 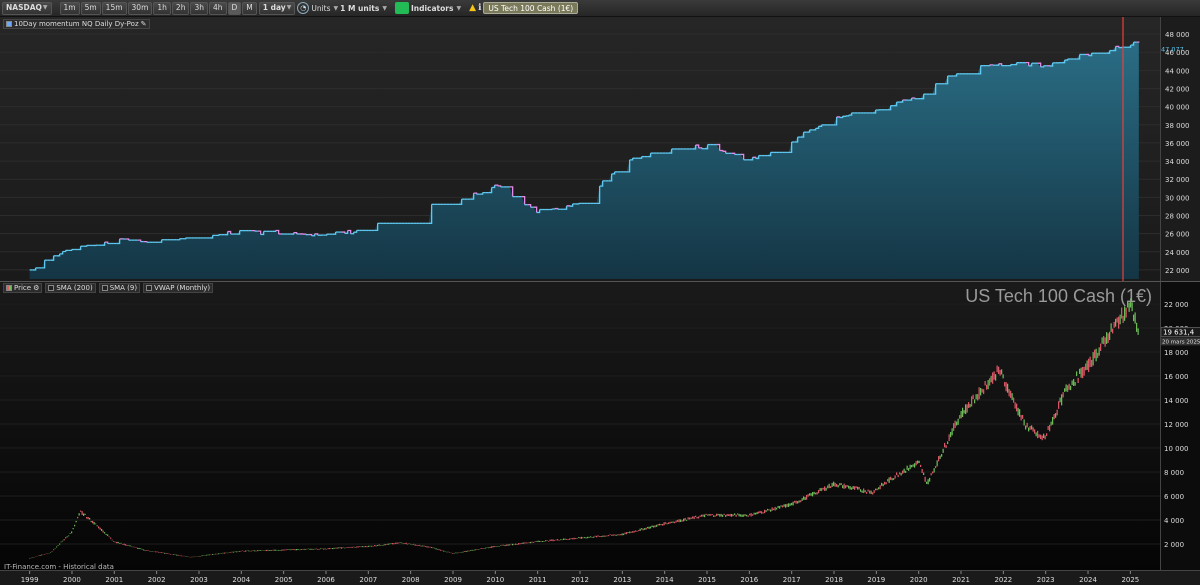 I want to click on timeframe-button-3h: 3h, so click(x=199, y=8).